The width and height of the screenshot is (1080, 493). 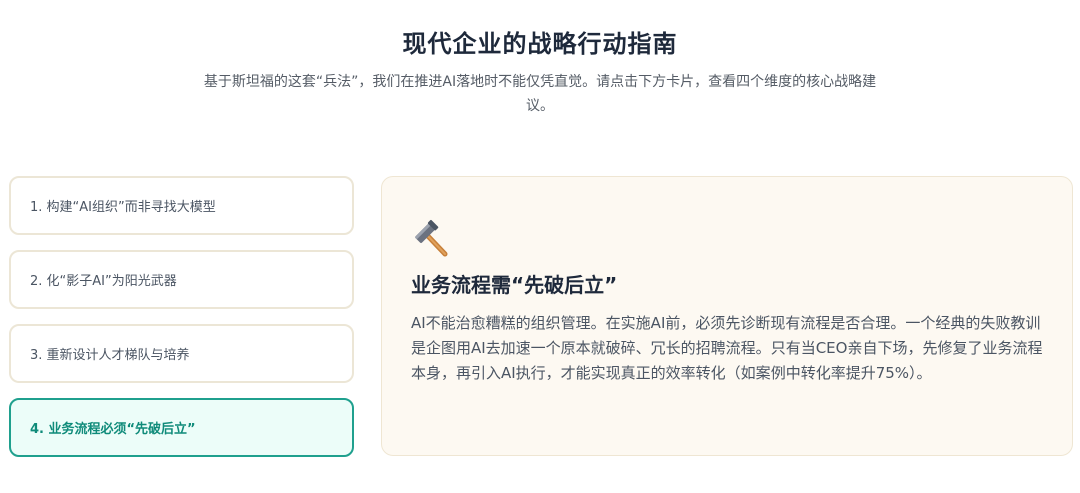 What do you see at coordinates (103, 281) in the screenshot?
I see `strategy-card-label: 2. 化“影子AI”为阳光武器` at bounding box center [103, 281].